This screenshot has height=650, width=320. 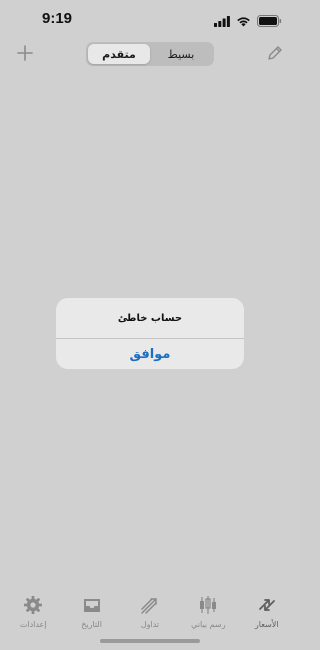 What do you see at coordinates (150, 333) in the screenshot?
I see `alert-dialog: حساب خاطئ موافق` at bounding box center [150, 333].